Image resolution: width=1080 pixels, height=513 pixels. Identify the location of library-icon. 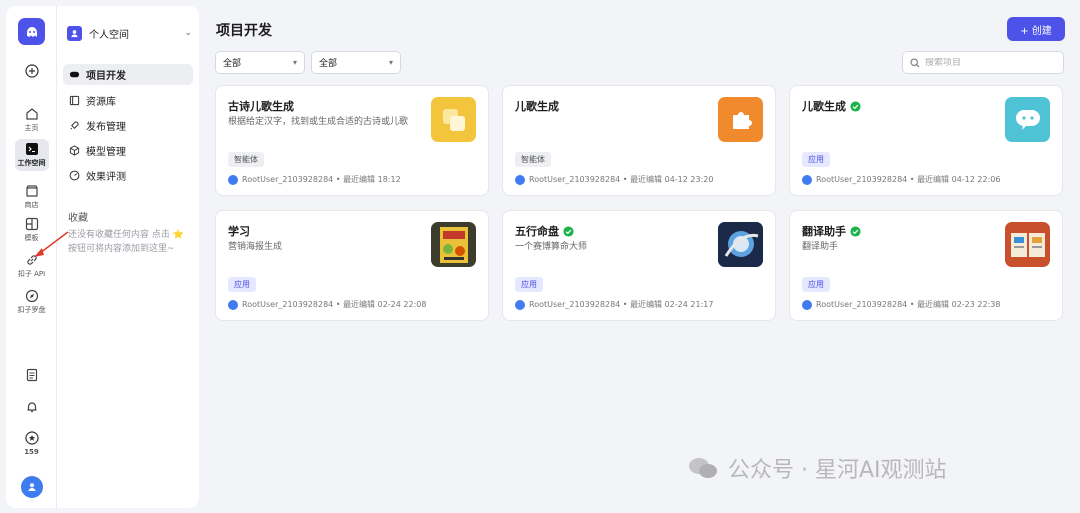
(74, 100).